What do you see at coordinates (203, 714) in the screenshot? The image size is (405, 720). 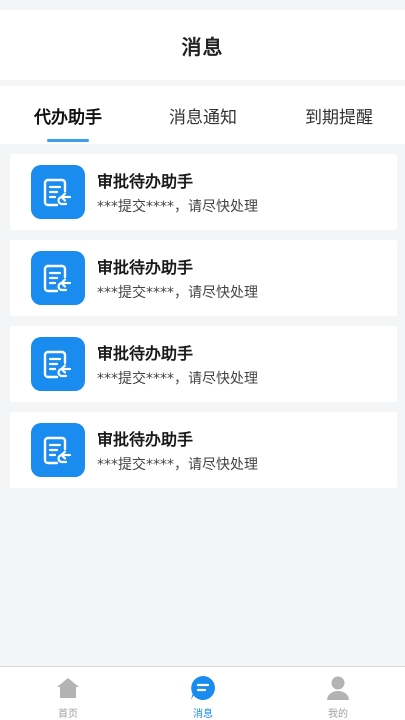 I see `tabbar-label: 消息` at bounding box center [203, 714].